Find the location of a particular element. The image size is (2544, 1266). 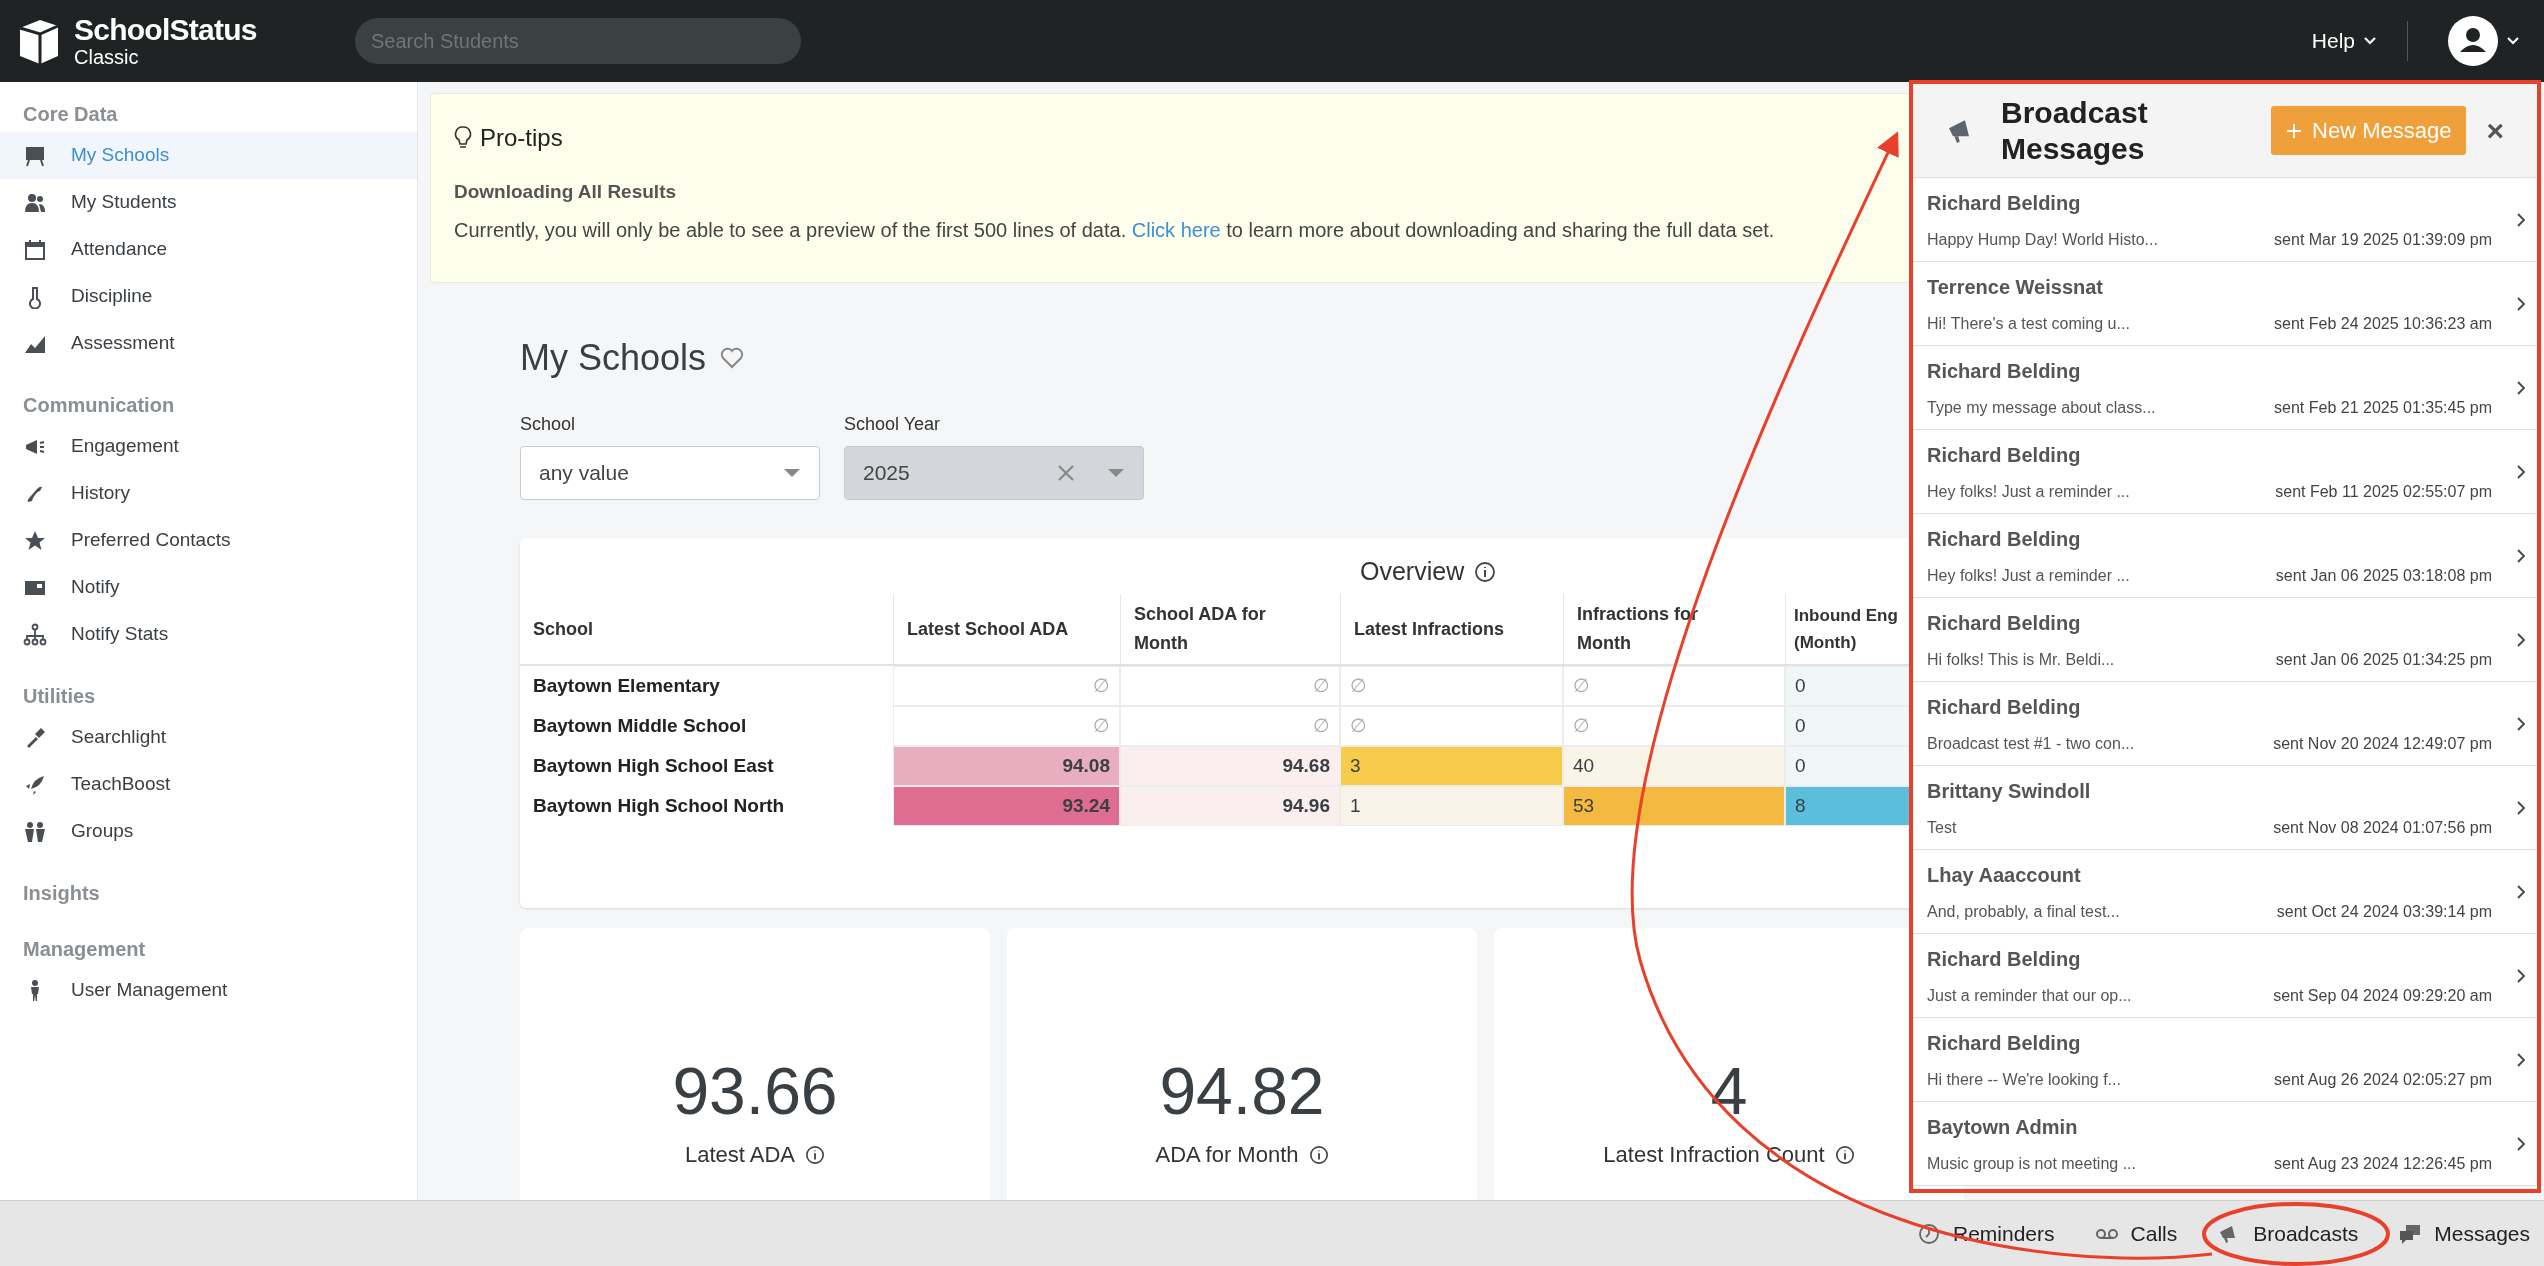

column-header: Latest School ADA is located at coordinates (1006, 629).